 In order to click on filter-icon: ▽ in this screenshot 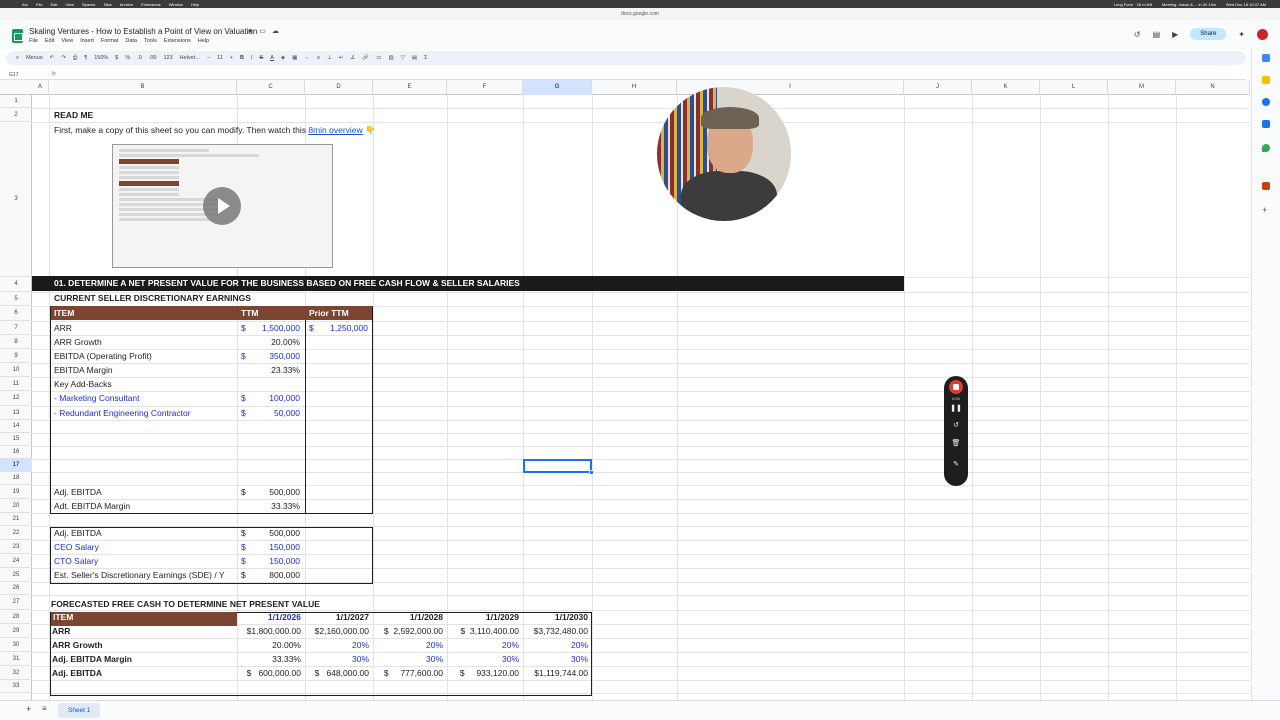, I will do `click(403, 58)`.